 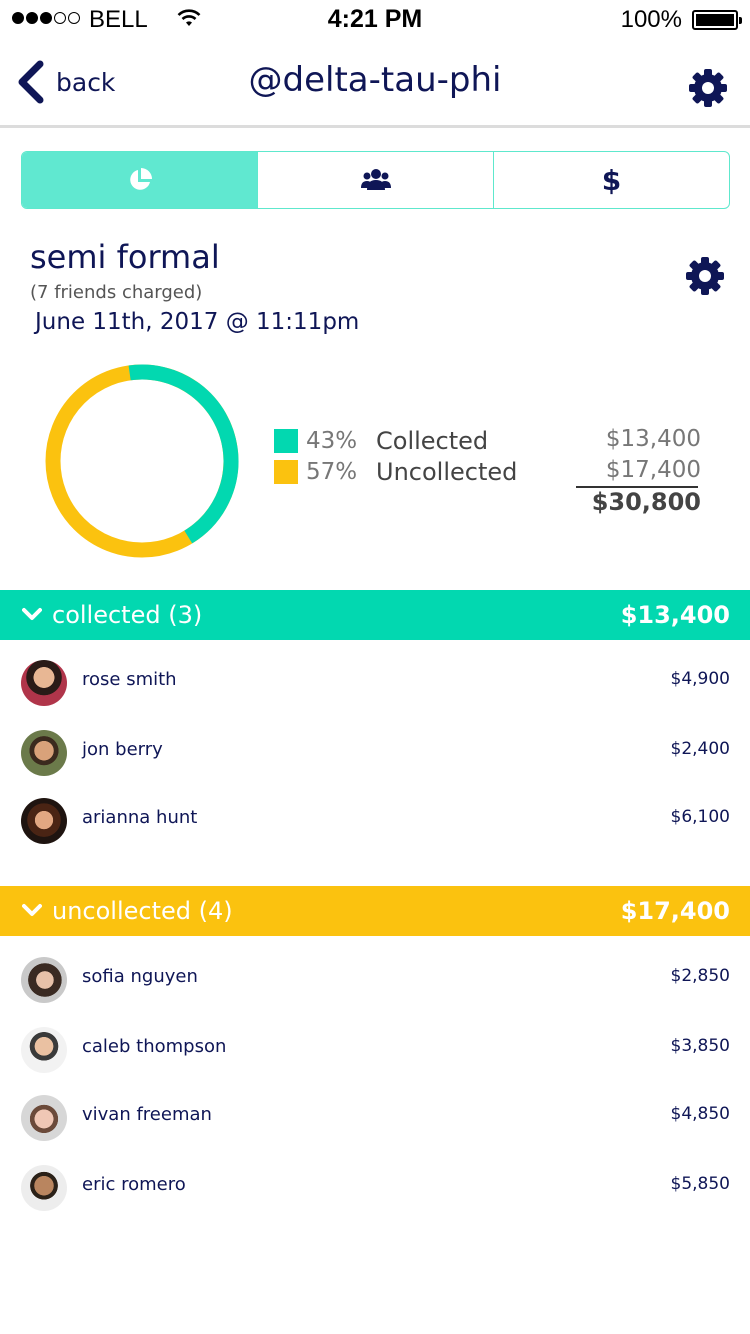 What do you see at coordinates (142, 911) in the screenshot?
I see `uncollected-section-title: uncollected (4)` at bounding box center [142, 911].